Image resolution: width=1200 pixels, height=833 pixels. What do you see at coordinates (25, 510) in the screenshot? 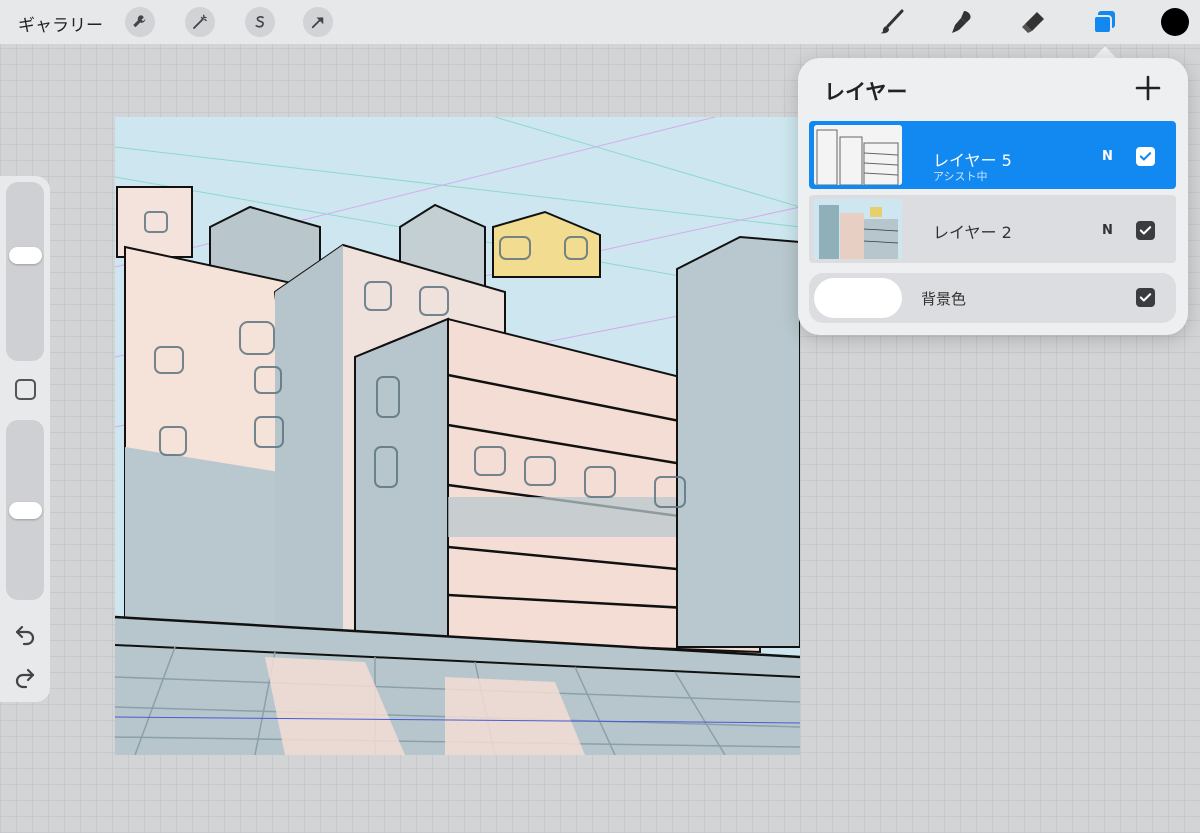
I see `opacity-handle` at bounding box center [25, 510].